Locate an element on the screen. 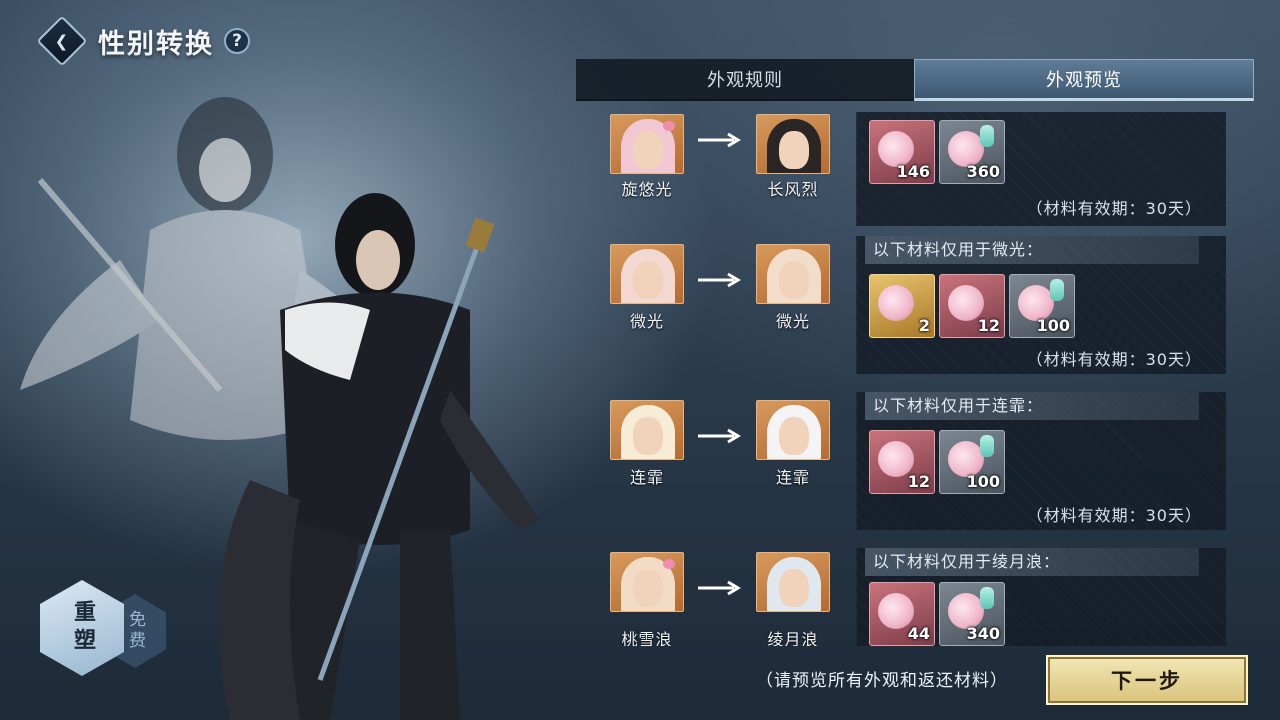 Image resolution: width=1280 pixels, height=720 pixels. material-quantity: 146 is located at coordinates (913, 171).